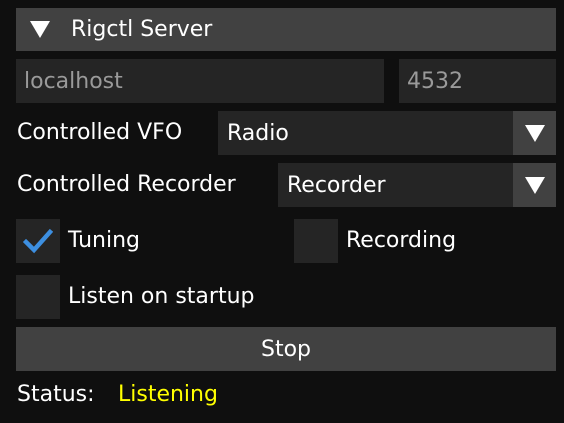  I want to click on controlled-recorder-dropdown: Recorder, so click(417, 185).